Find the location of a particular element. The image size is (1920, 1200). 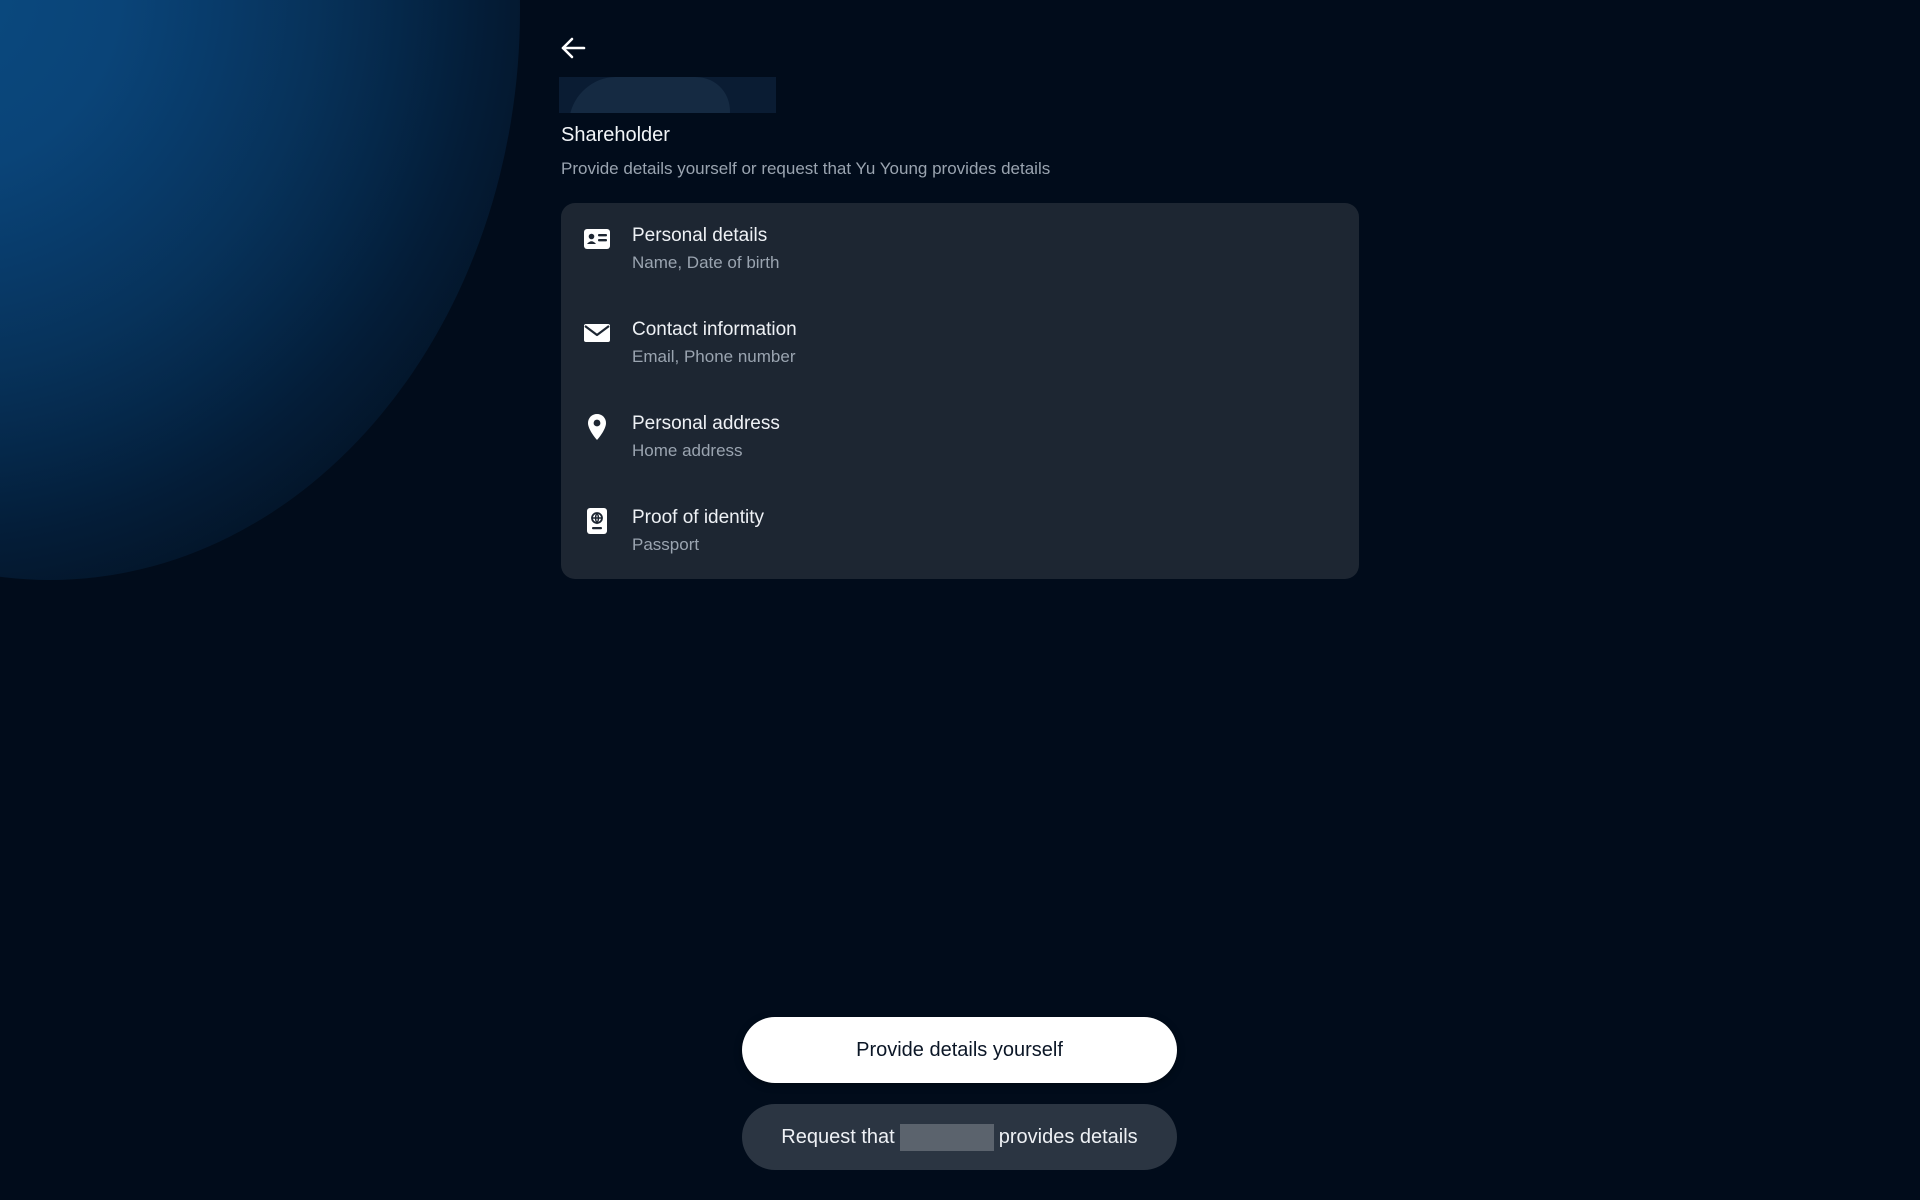

request-details-suffix: provides details is located at coordinates (1068, 1136).